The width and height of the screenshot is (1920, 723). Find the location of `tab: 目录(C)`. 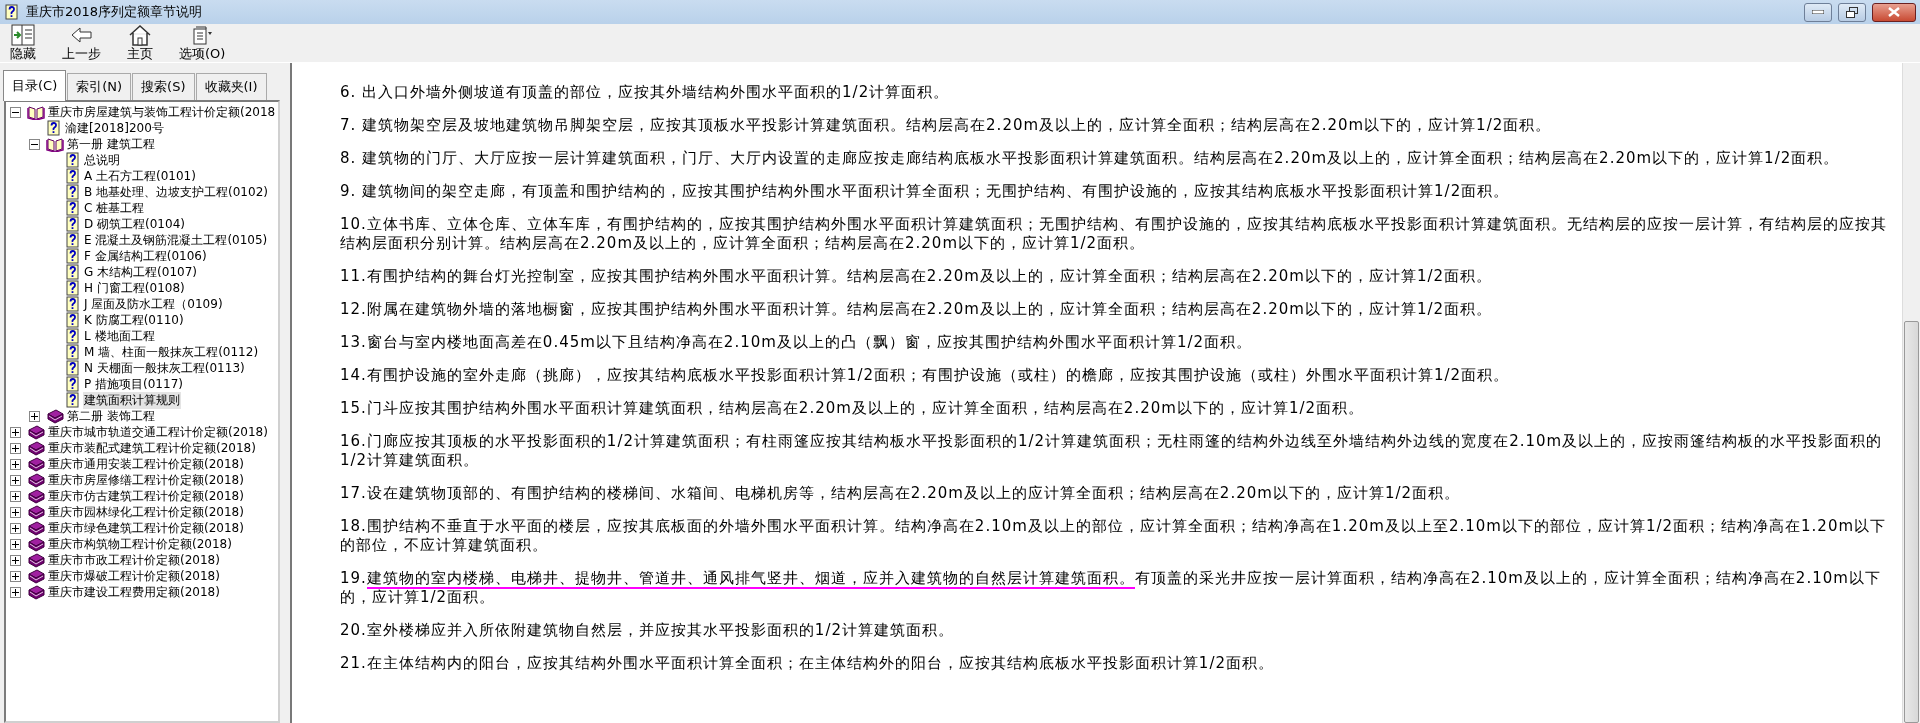

tab: 目录(C) is located at coordinates (35, 85).